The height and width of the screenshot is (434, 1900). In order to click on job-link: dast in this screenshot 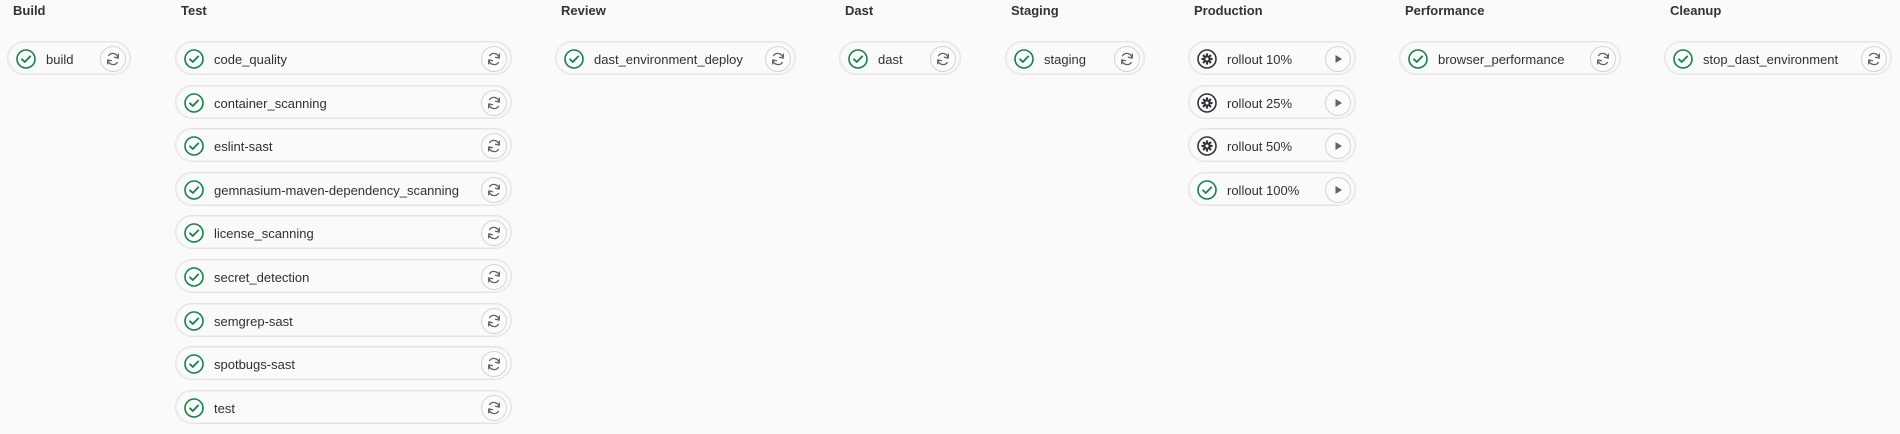, I will do `click(875, 59)`.